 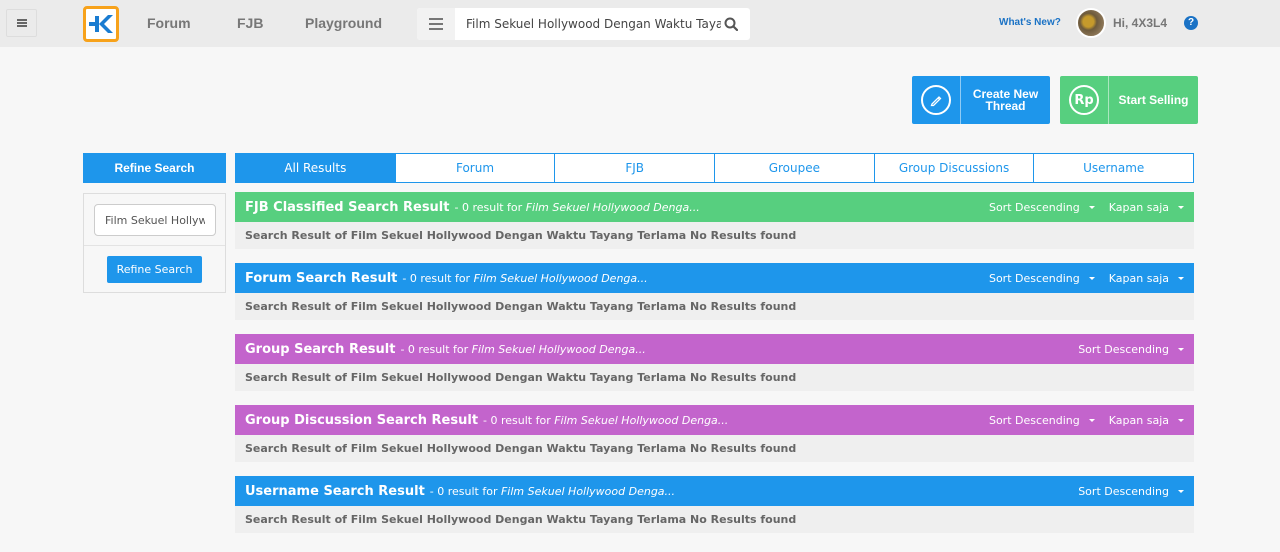 I want to click on create-thread-label: Create New Thread, so click(x=1005, y=100).